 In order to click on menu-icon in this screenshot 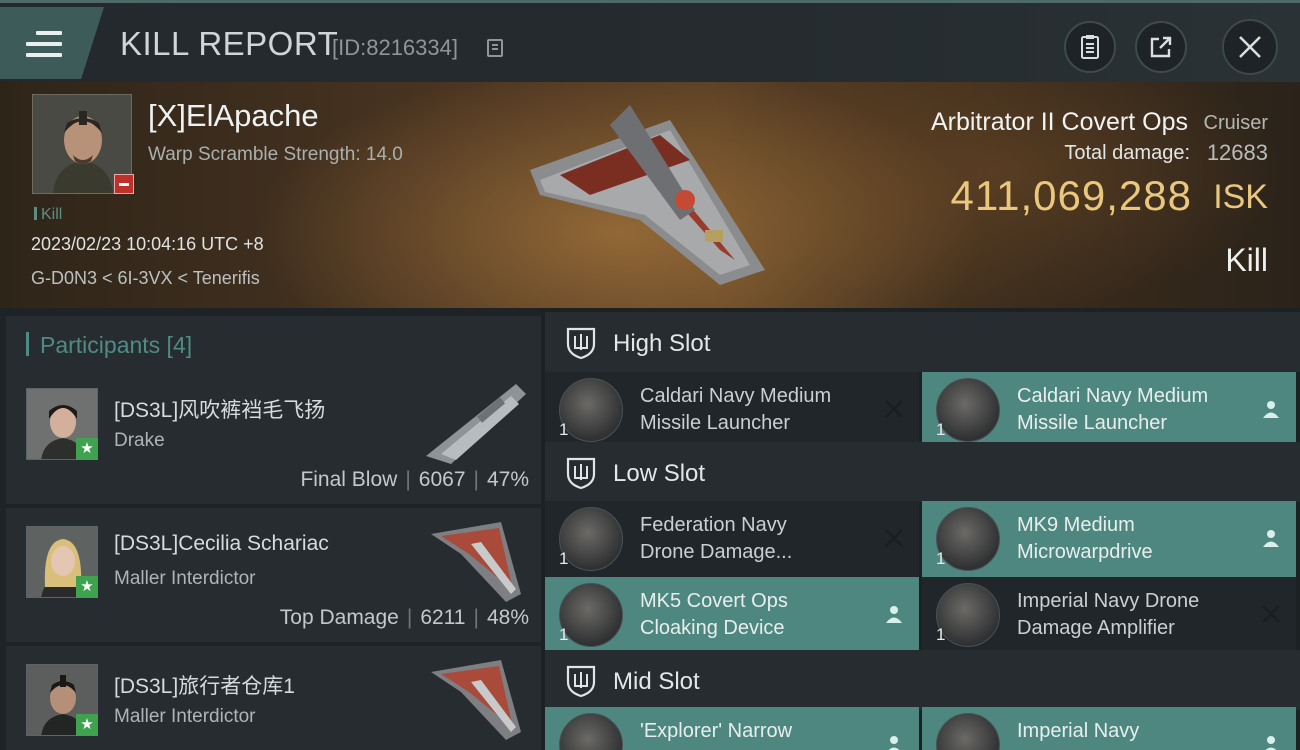, I will do `click(44, 47)`.